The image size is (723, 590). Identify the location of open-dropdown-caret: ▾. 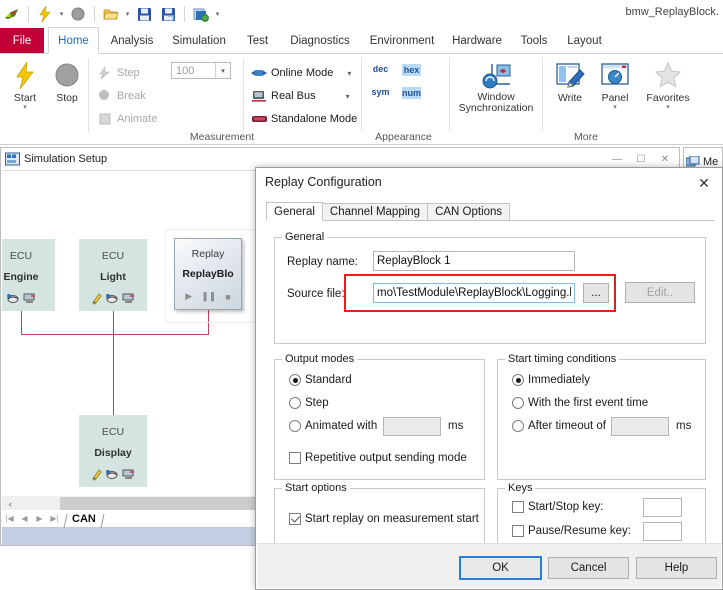
(127, 14).